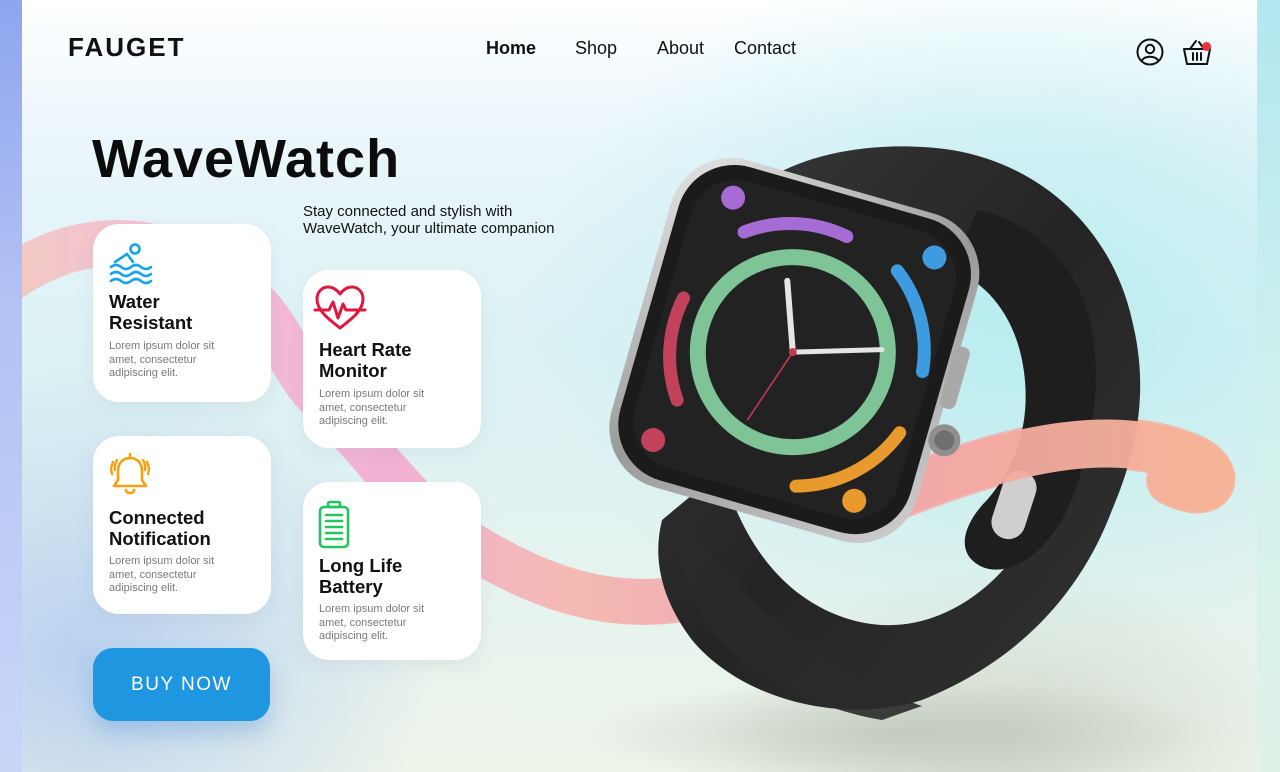  Describe the element at coordinates (1268, 386) in the screenshot. I see `right-edge-strip` at that location.